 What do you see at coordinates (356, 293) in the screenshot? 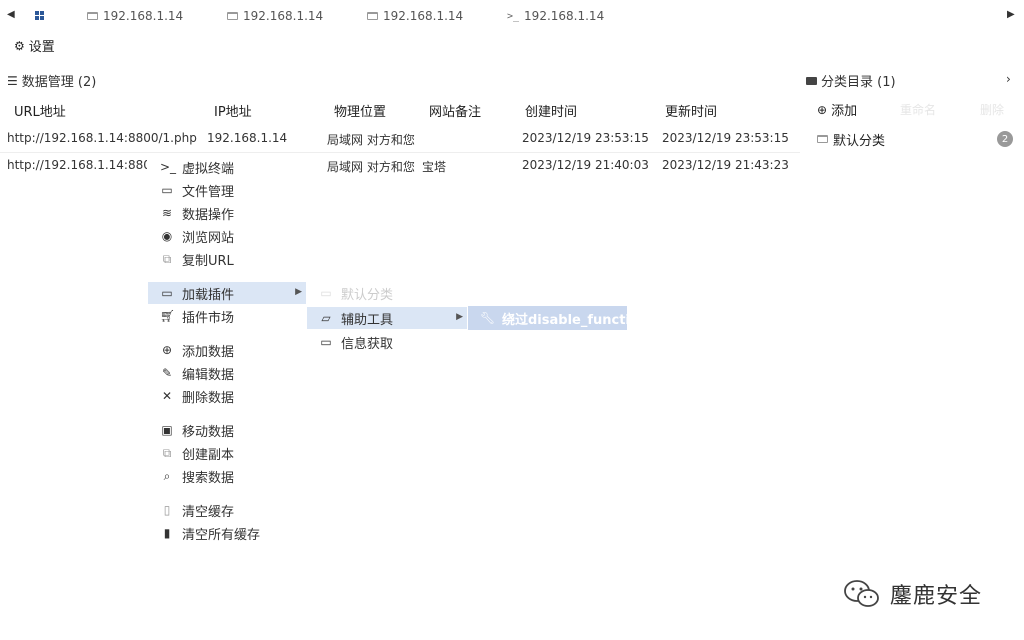
I see `submenu-default-category: ▭ 默认分类` at bounding box center [356, 293].